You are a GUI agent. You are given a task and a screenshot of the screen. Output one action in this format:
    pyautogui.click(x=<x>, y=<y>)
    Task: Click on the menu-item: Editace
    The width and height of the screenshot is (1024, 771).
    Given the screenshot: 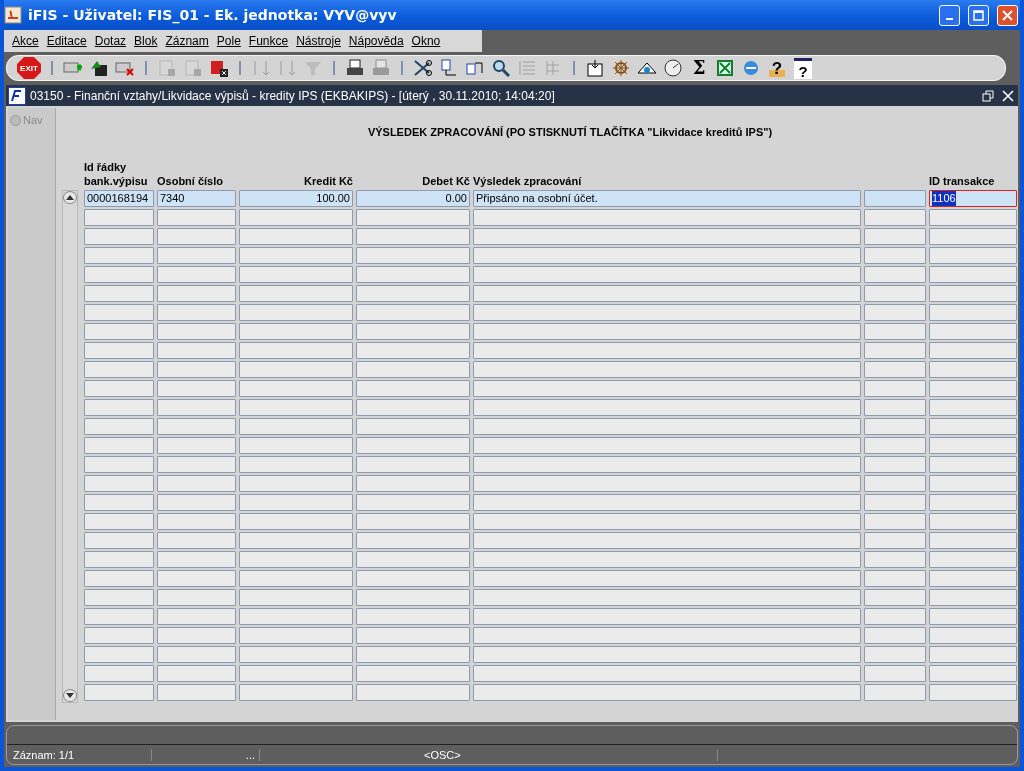 What is the action you would take?
    pyautogui.click(x=66, y=41)
    